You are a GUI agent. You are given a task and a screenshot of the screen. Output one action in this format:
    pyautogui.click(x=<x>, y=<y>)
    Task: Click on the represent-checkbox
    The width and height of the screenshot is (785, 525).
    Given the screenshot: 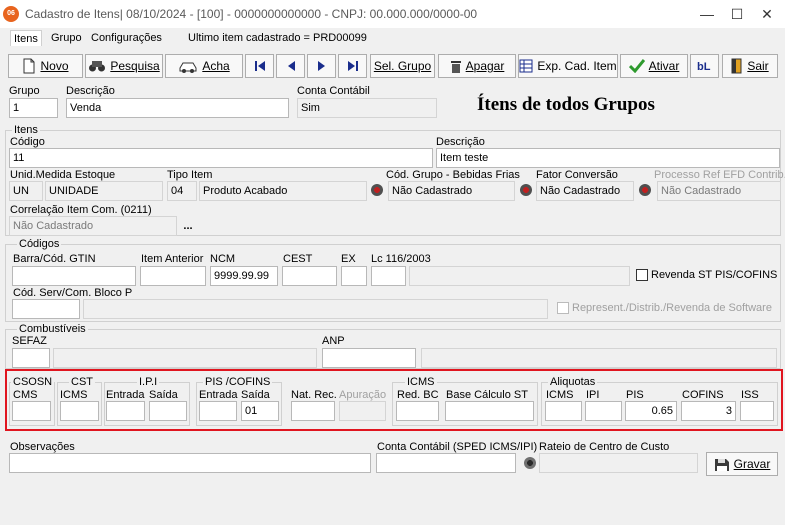 What is the action you would take?
    pyautogui.click(x=563, y=308)
    